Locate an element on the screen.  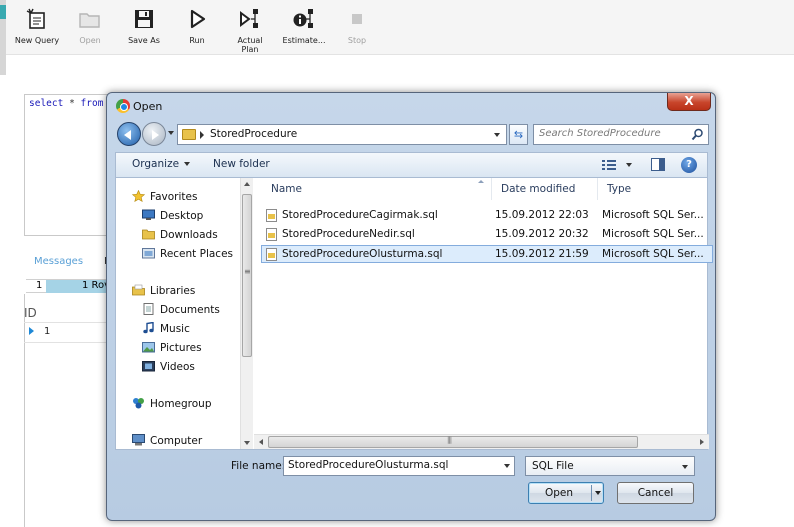
split-divider is located at coordinates (591, 493).